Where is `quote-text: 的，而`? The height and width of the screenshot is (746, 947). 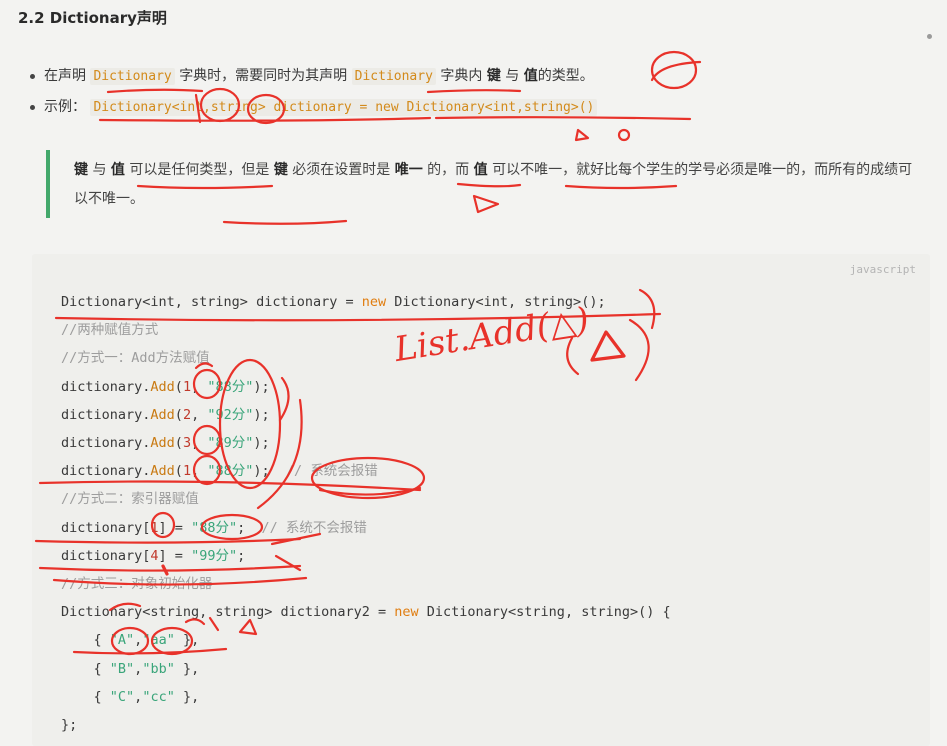 quote-text: 的，而 is located at coordinates (448, 170).